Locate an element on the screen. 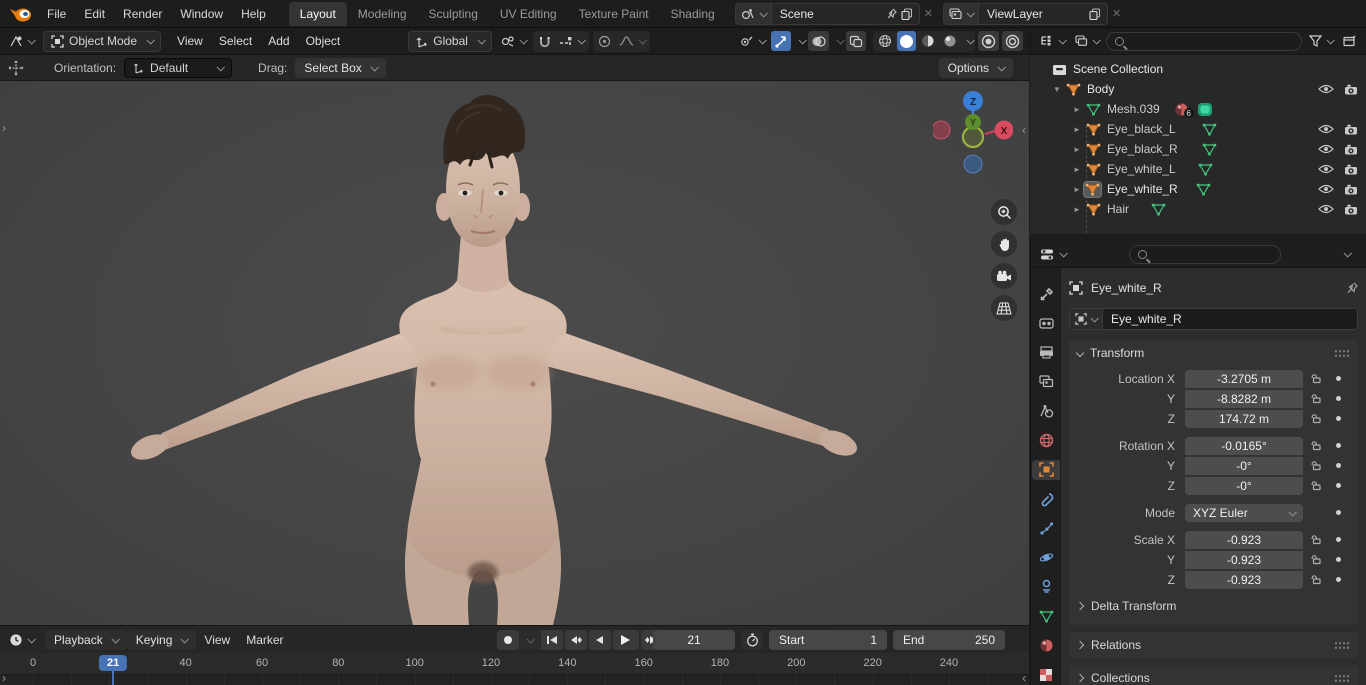 The height and width of the screenshot is (685, 1366). tab-output is located at coordinates (1046, 353).